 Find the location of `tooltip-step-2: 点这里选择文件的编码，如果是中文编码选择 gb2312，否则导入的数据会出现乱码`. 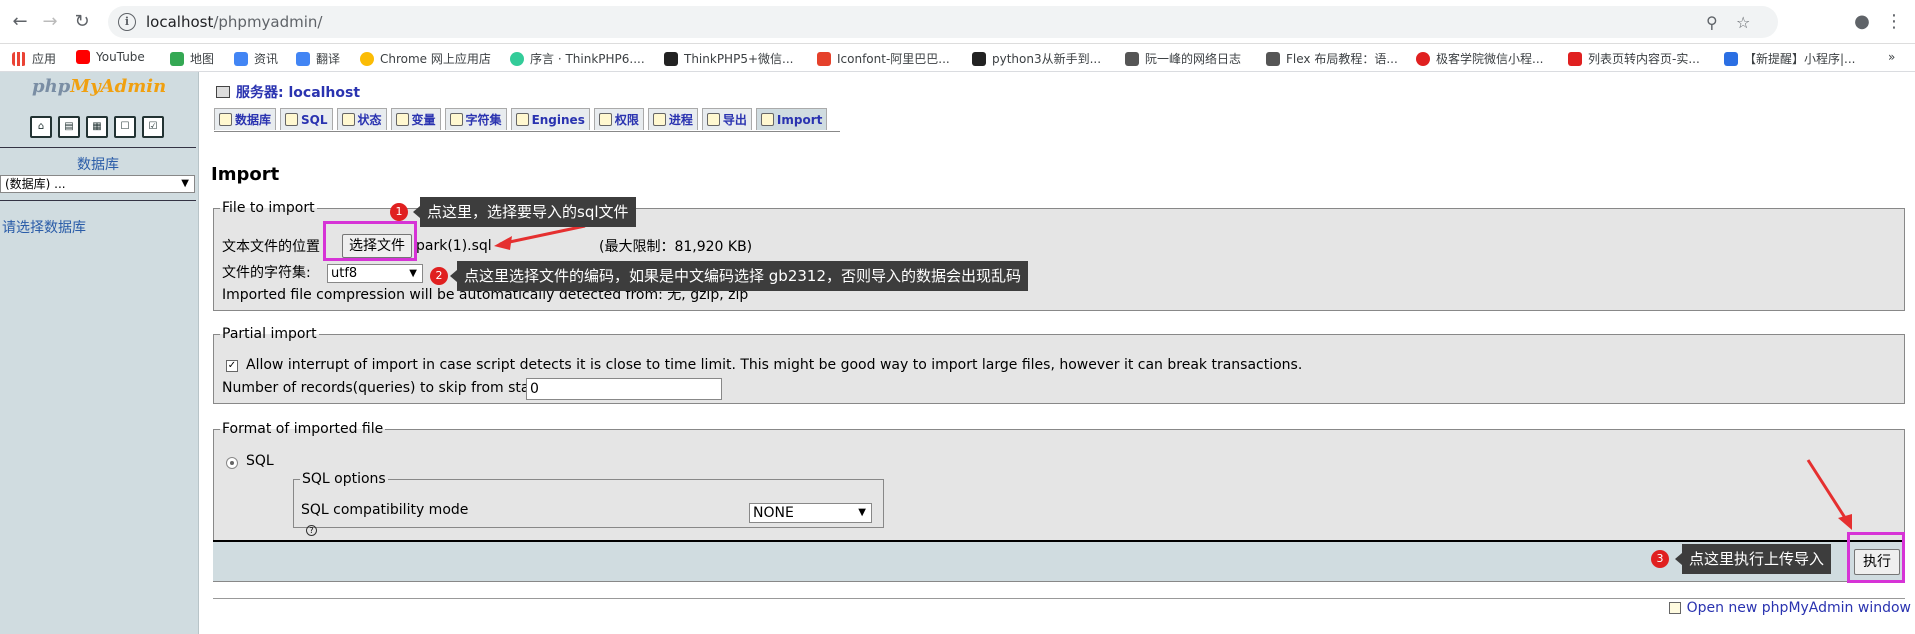

tooltip-step-2: 点这里选择文件的编码，如果是中文编码选择 gb2312，否则导入的数据会出现乱码 is located at coordinates (739, 276).